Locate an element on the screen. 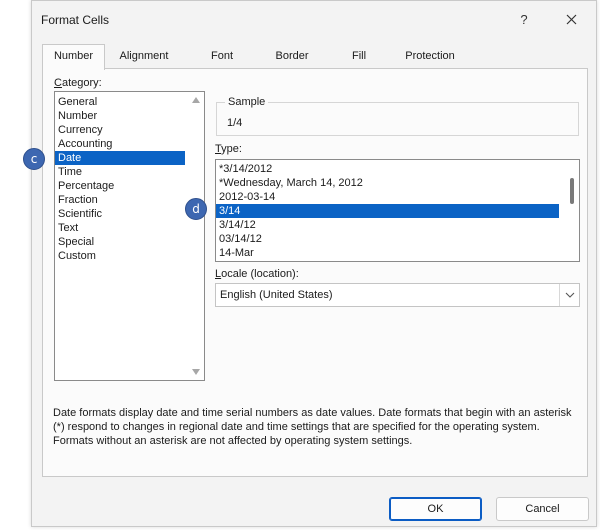 This screenshot has width=600, height=530. locale-label: Locale (location): is located at coordinates (257, 274).